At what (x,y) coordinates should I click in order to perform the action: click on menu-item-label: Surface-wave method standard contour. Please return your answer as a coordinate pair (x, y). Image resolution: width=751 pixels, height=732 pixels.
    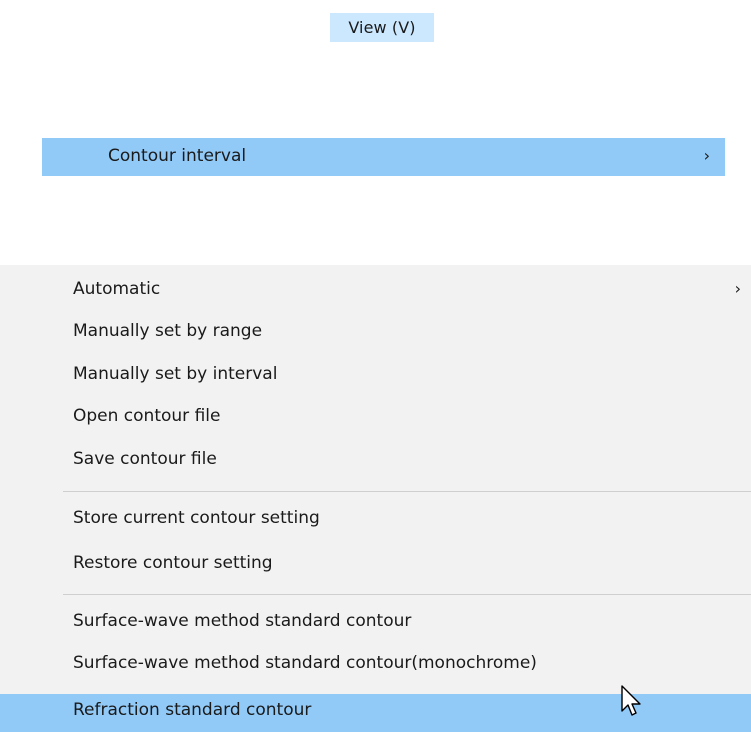
    Looking at the image, I should click on (242, 621).